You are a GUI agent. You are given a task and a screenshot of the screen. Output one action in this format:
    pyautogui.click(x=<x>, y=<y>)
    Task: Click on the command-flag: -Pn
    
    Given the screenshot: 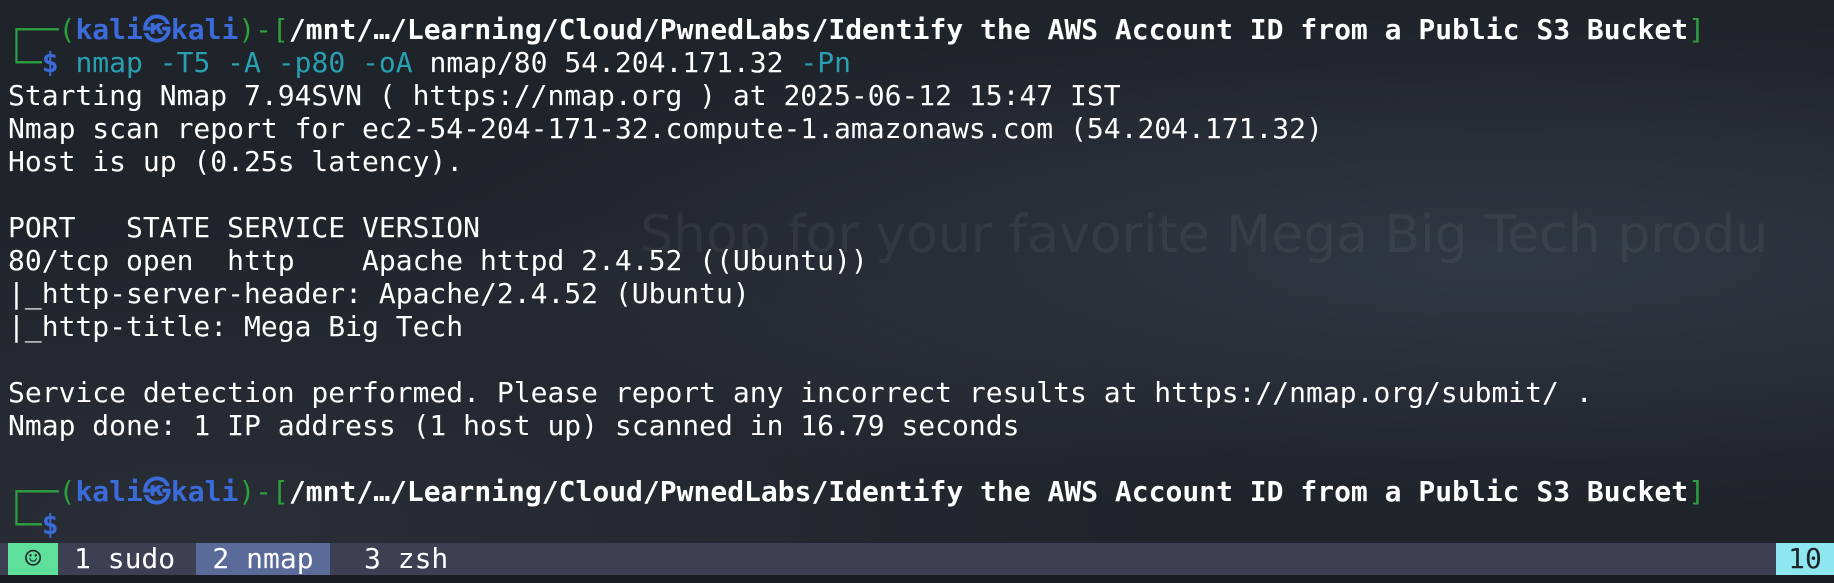 What is the action you would take?
    pyautogui.click(x=825, y=62)
    